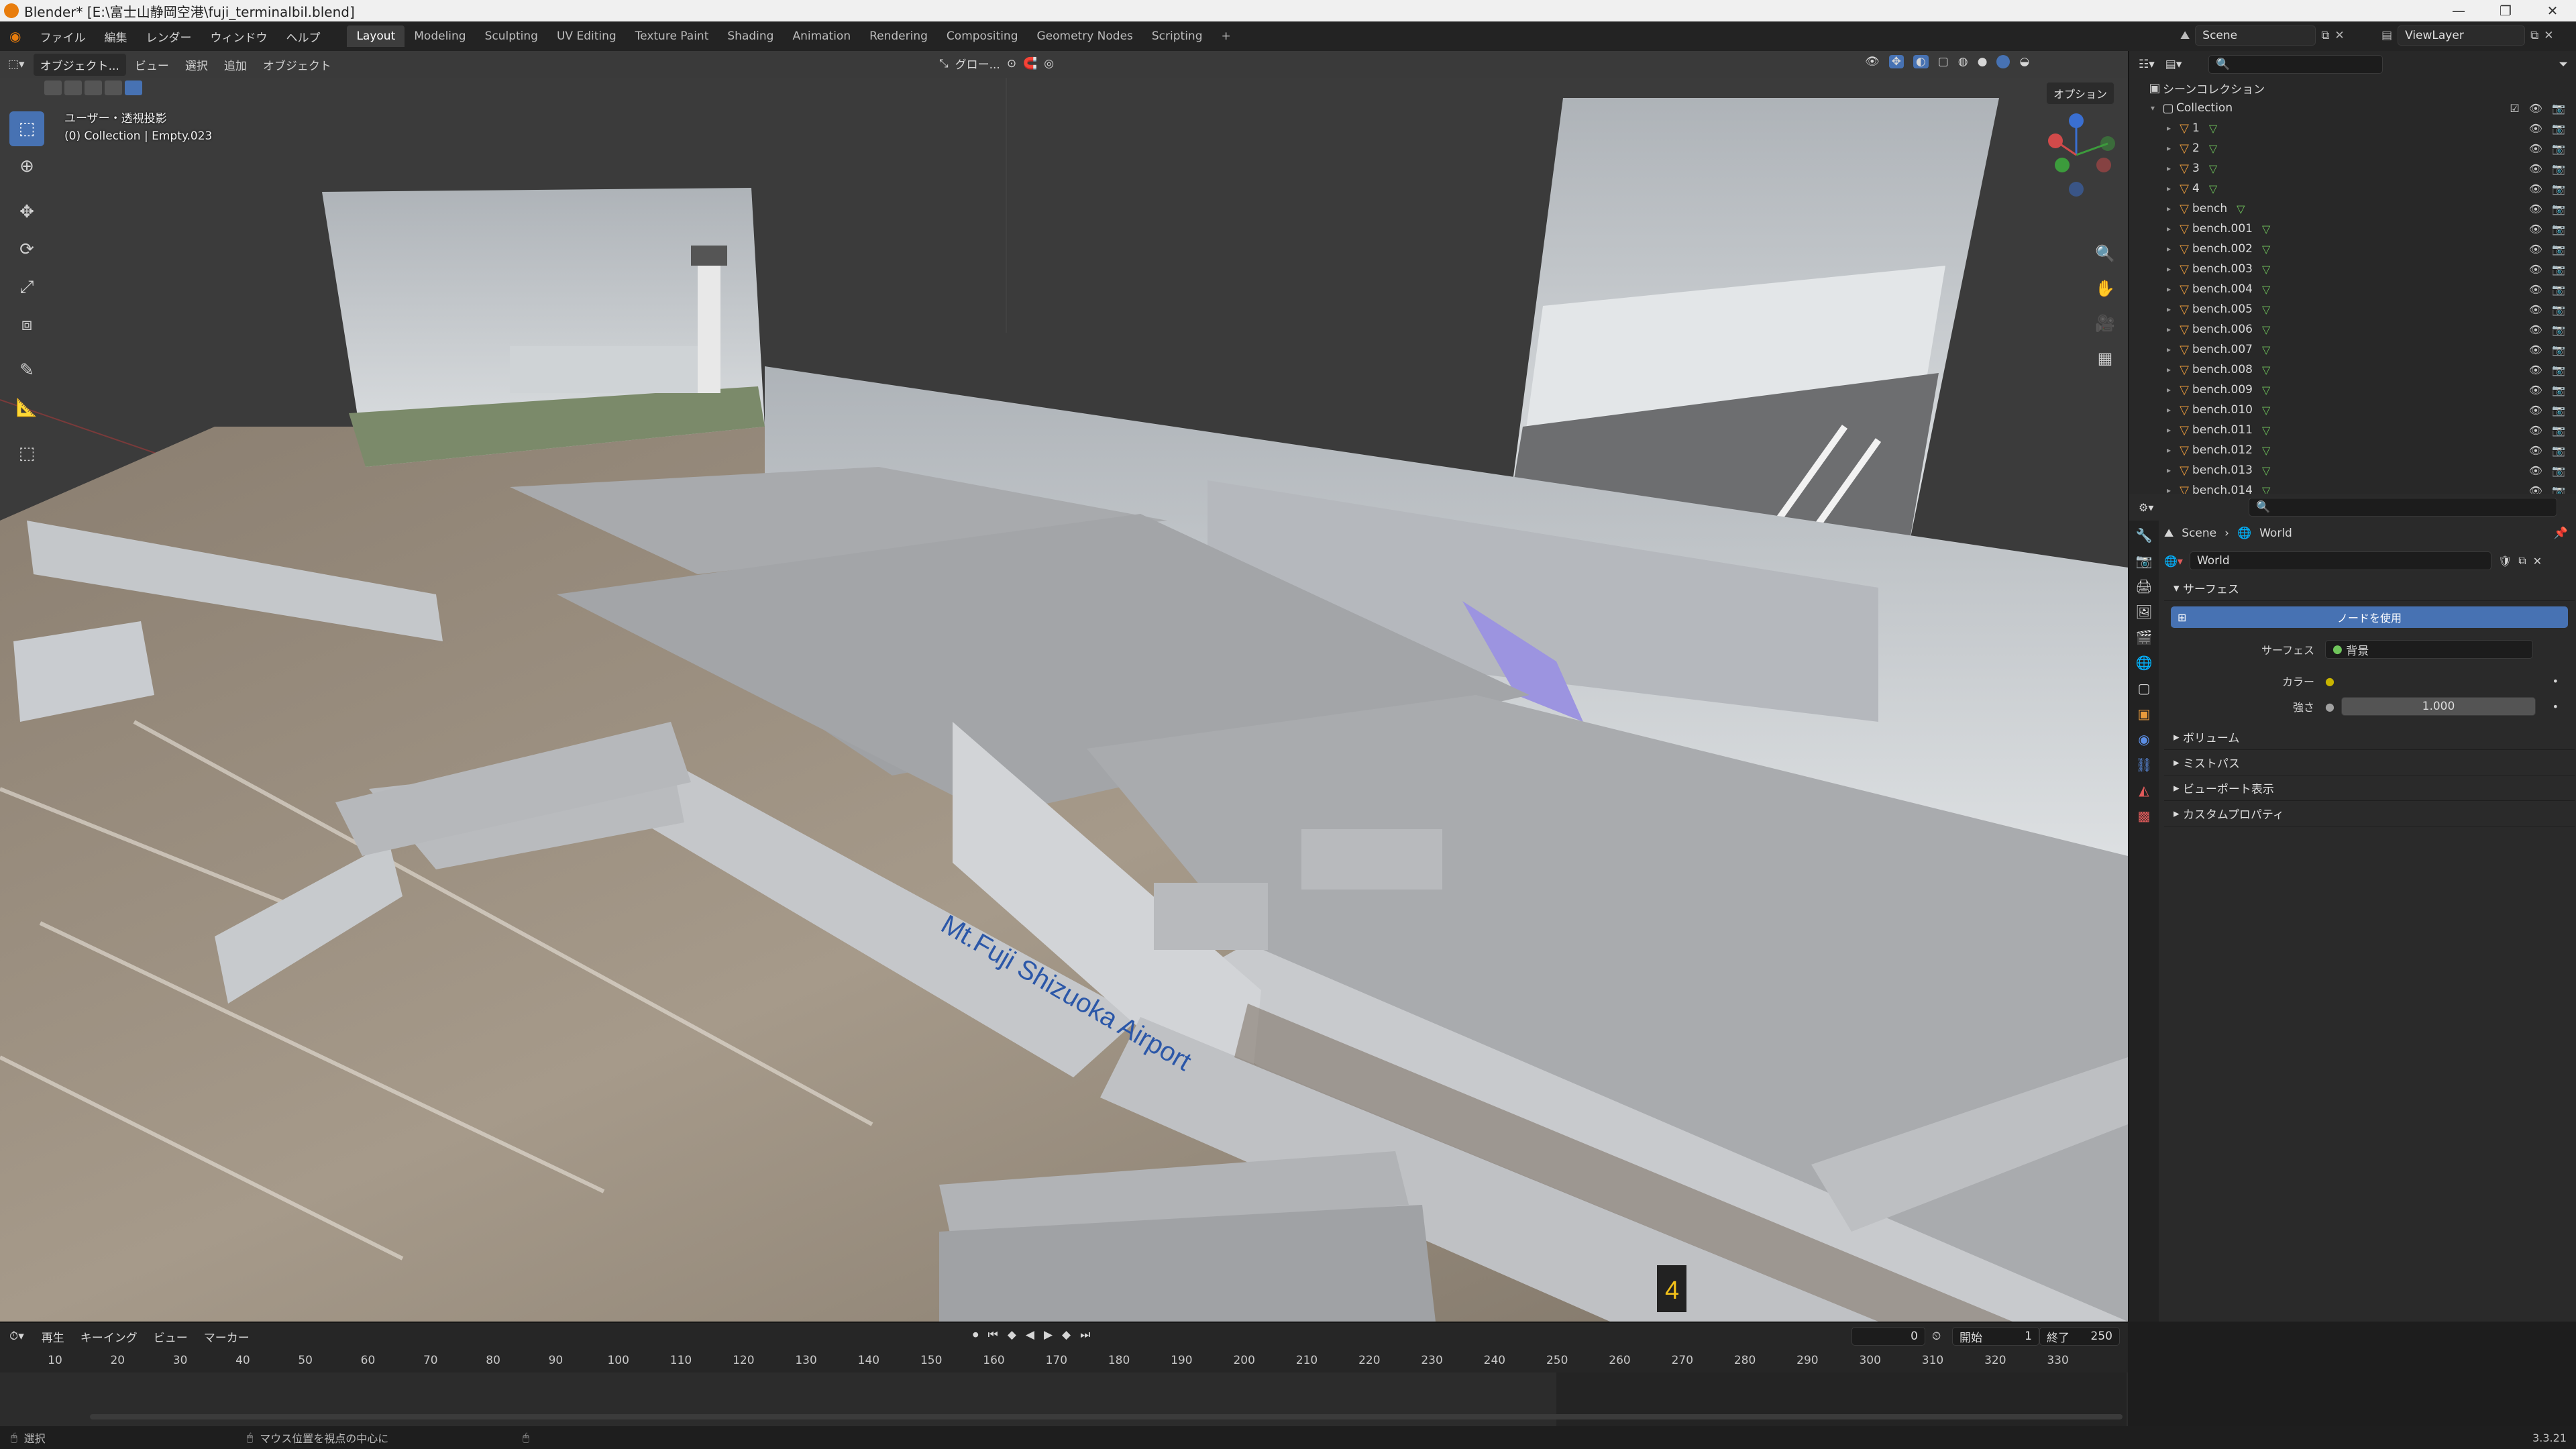 This screenshot has width=2576, height=1449. What do you see at coordinates (2361, 209) in the screenshot?
I see `outliner-item: ▸ ▽ bench ▽ 👁 📷` at bounding box center [2361, 209].